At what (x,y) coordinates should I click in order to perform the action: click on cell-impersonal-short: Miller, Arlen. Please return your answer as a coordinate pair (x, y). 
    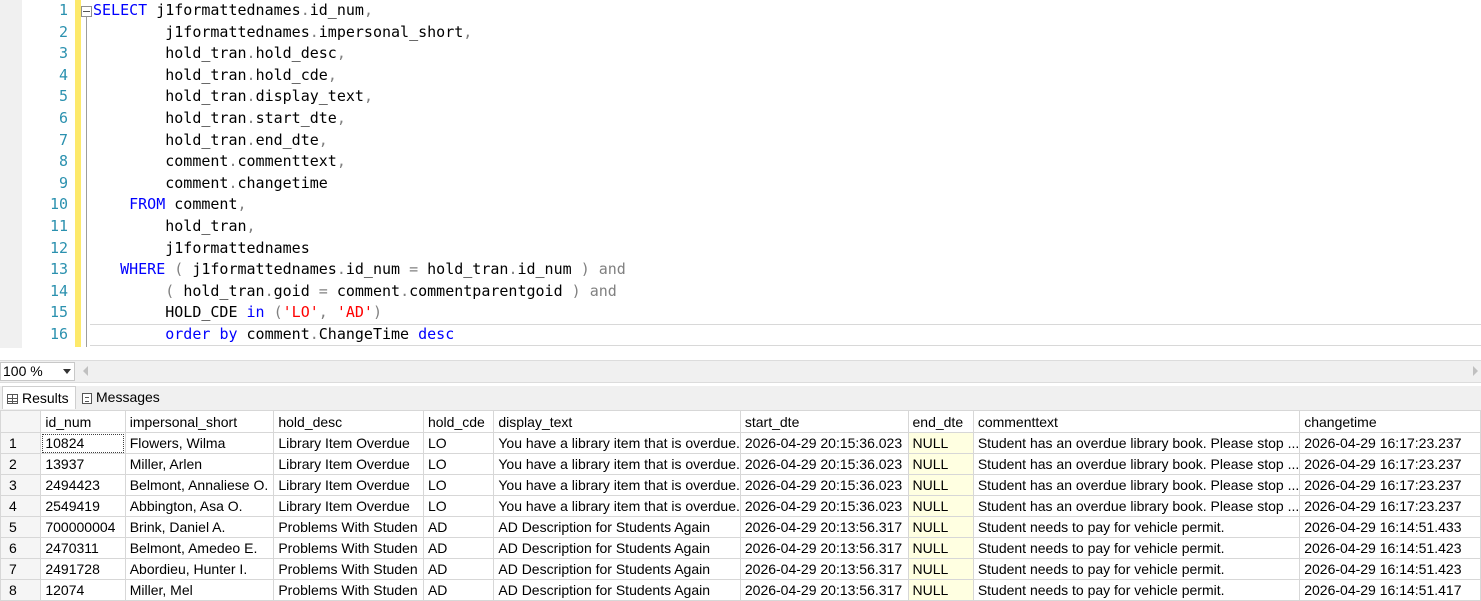
    Looking at the image, I should click on (199, 464).